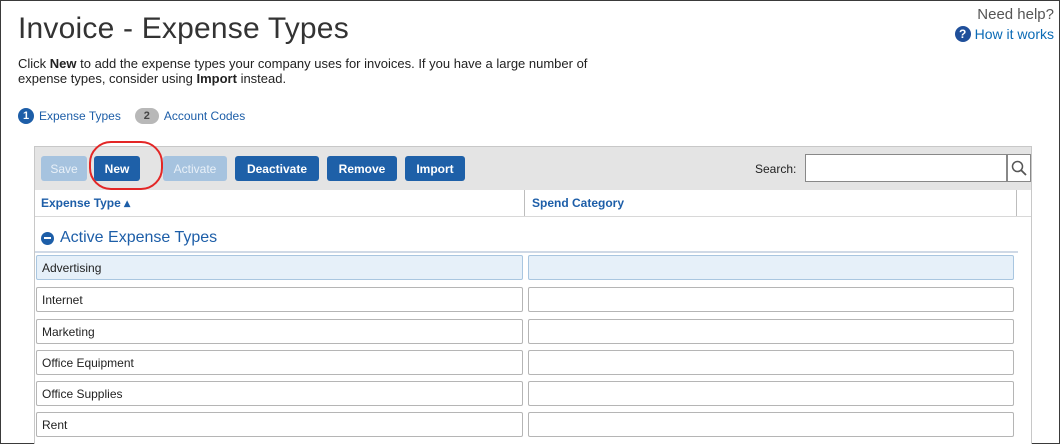 This screenshot has width=1062, height=446. I want to click on deactivate-button: Deactivate, so click(277, 168).